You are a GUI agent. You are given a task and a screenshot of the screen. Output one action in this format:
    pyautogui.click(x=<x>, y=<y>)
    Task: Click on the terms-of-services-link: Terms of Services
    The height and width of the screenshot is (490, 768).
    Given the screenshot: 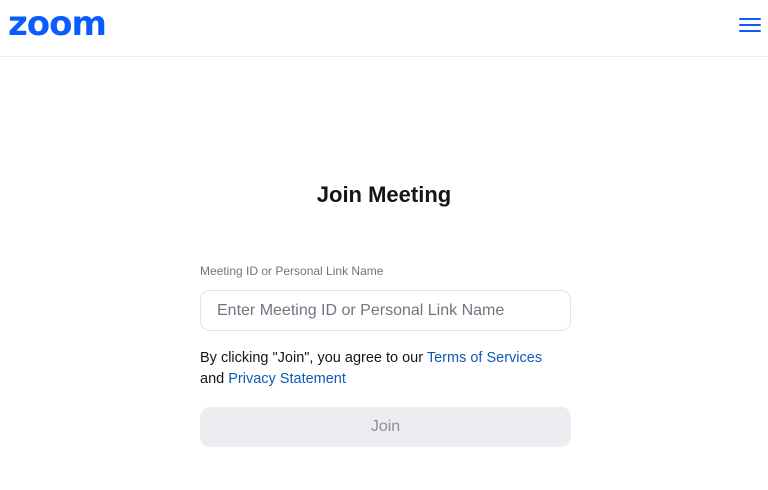 What is the action you would take?
    pyautogui.click(x=484, y=358)
    